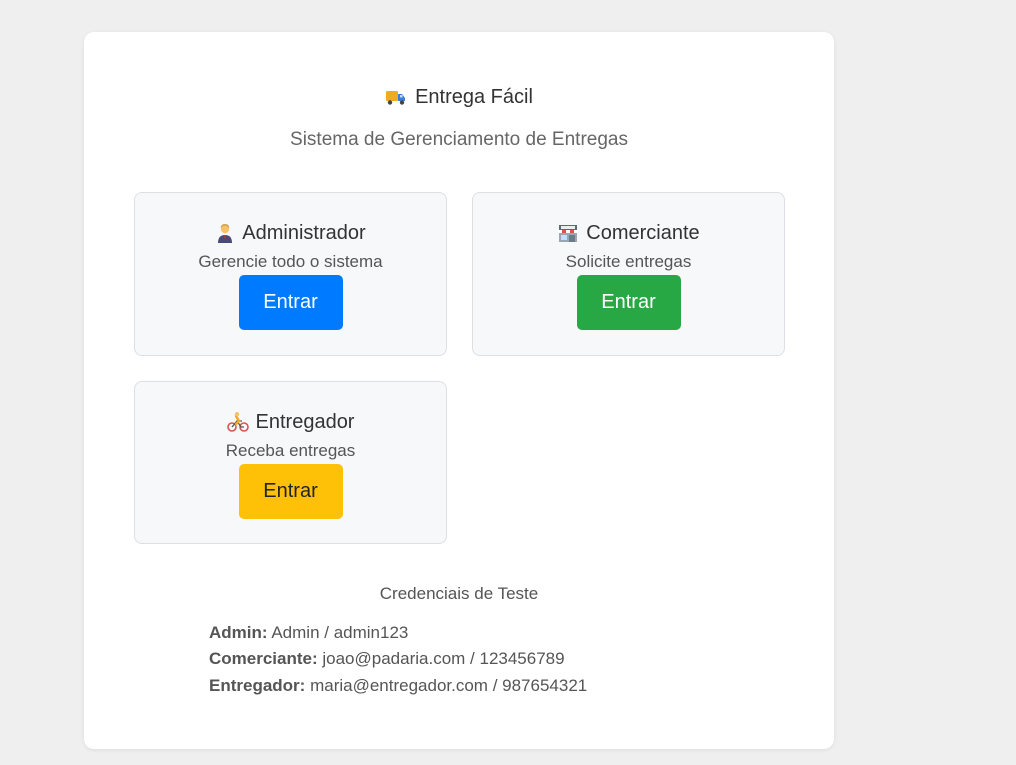 The height and width of the screenshot is (765, 1016). I want to click on credential-label: Admin:, so click(238, 632).